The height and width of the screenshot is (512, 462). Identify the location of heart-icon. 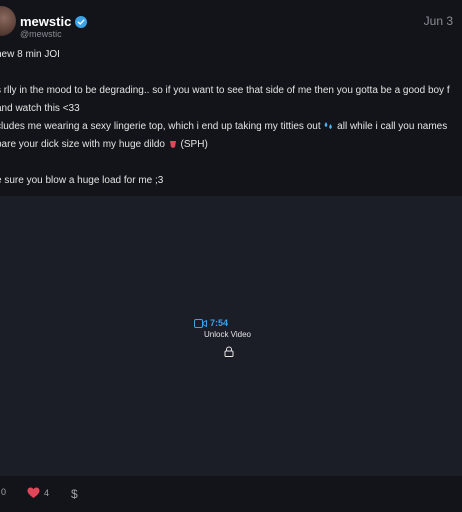
(33, 492).